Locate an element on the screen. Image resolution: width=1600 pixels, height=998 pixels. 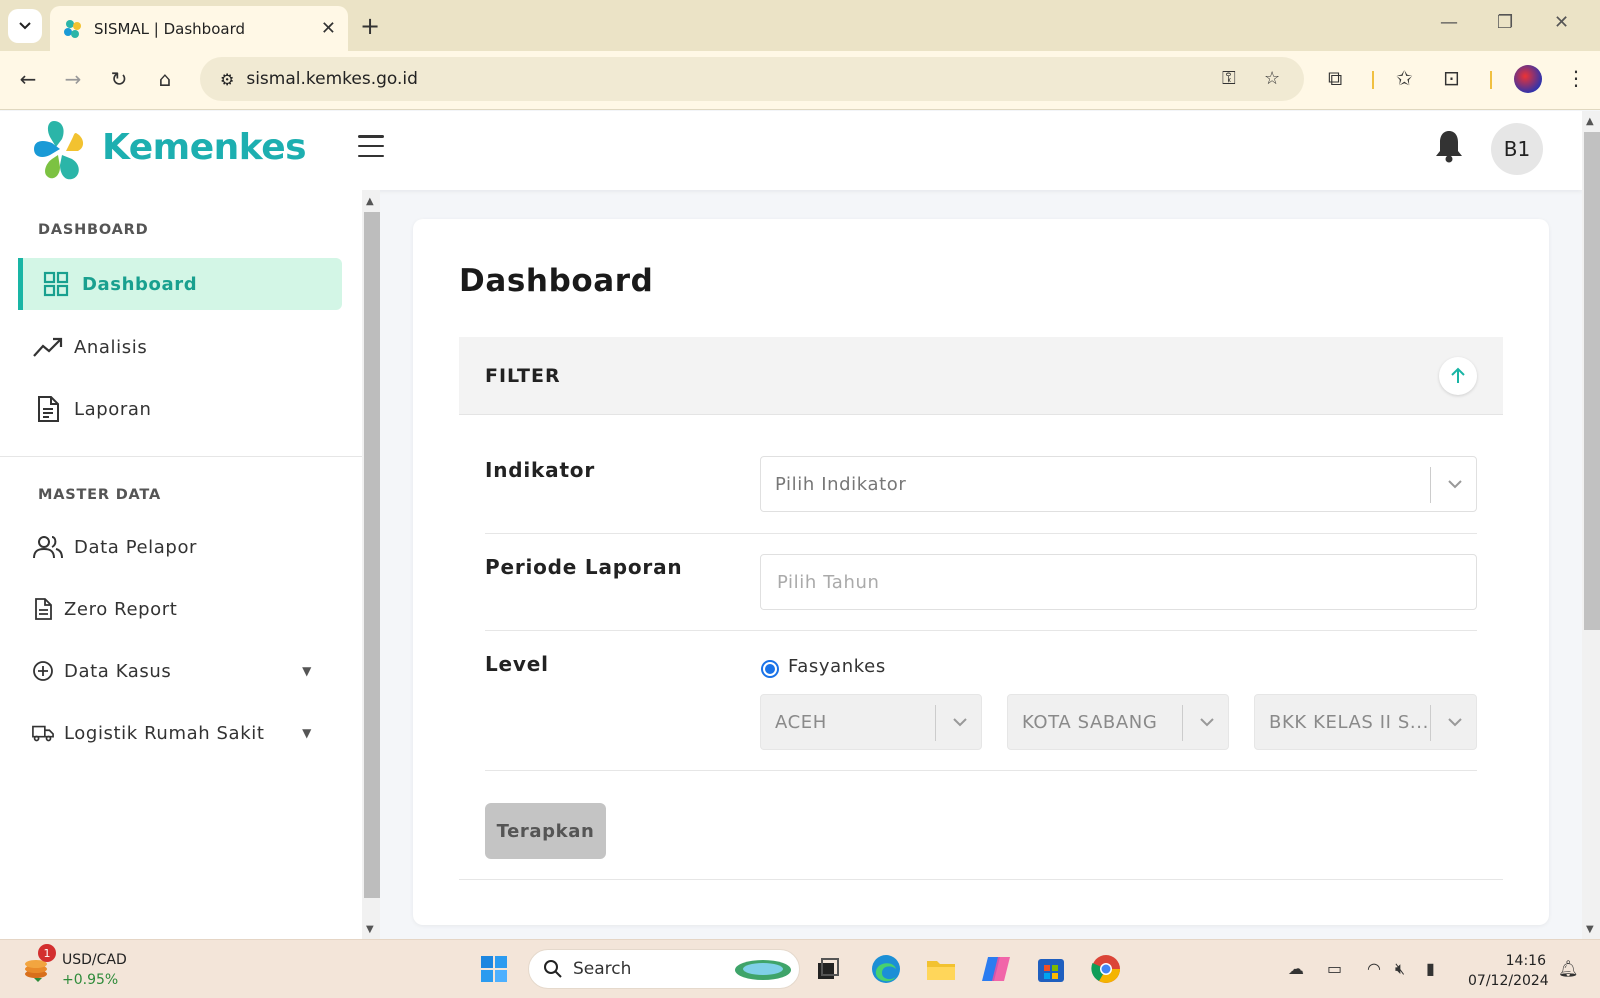
clock-date: 07/12/2024 is located at coordinates (1508, 981).